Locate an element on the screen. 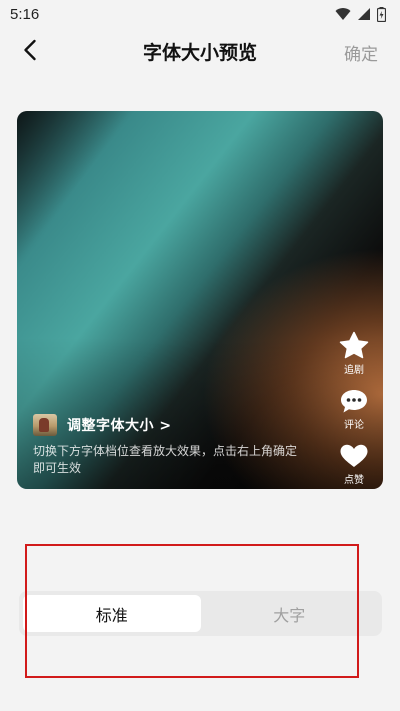  wifi-icon is located at coordinates (343, 14).